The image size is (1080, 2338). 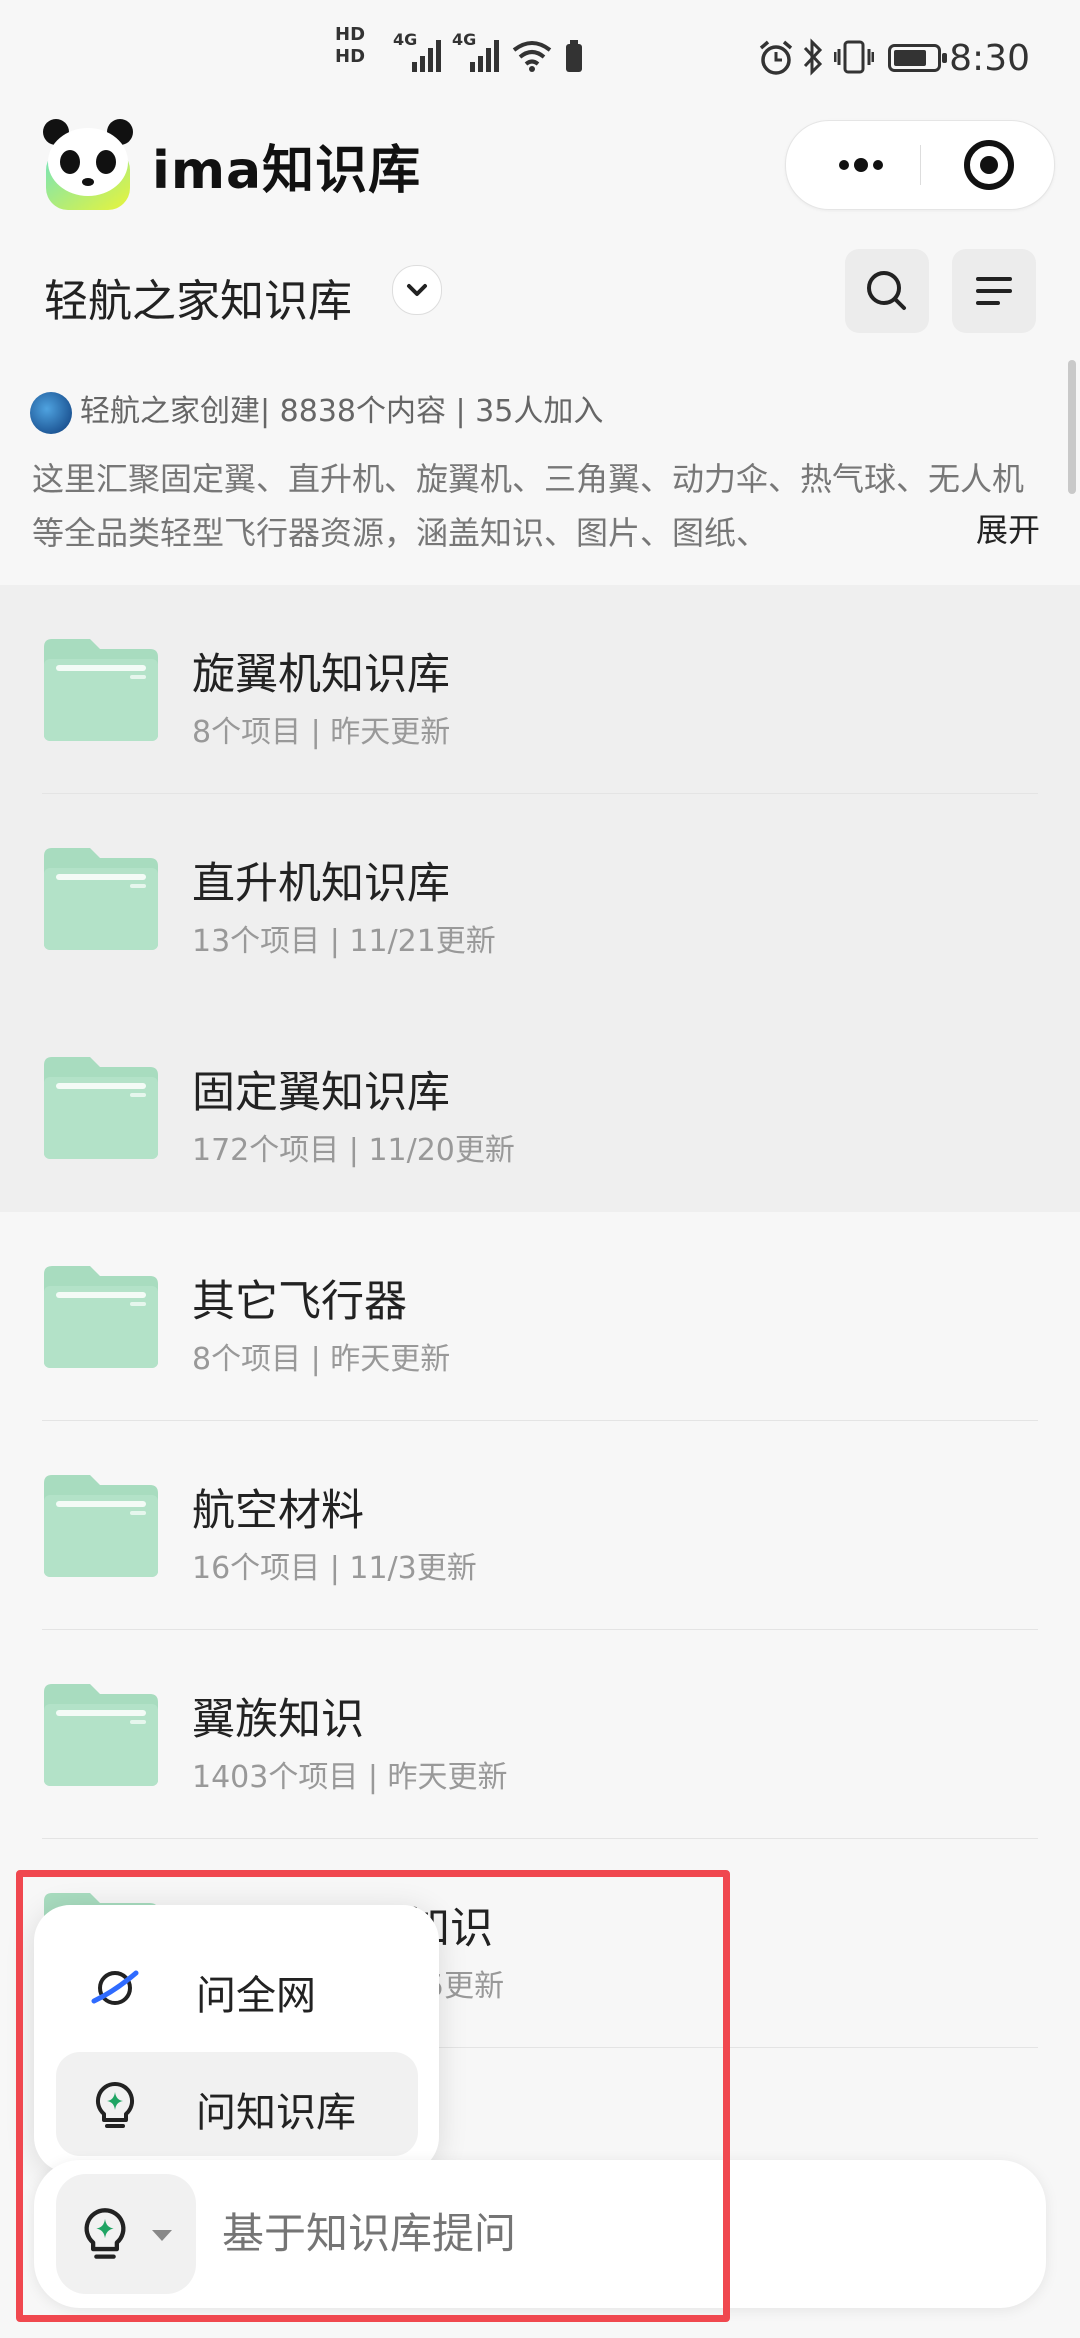 What do you see at coordinates (540, 689) in the screenshot?
I see `folder-item: 旋翼机知识库 8个项目 | 昨天更新` at bounding box center [540, 689].